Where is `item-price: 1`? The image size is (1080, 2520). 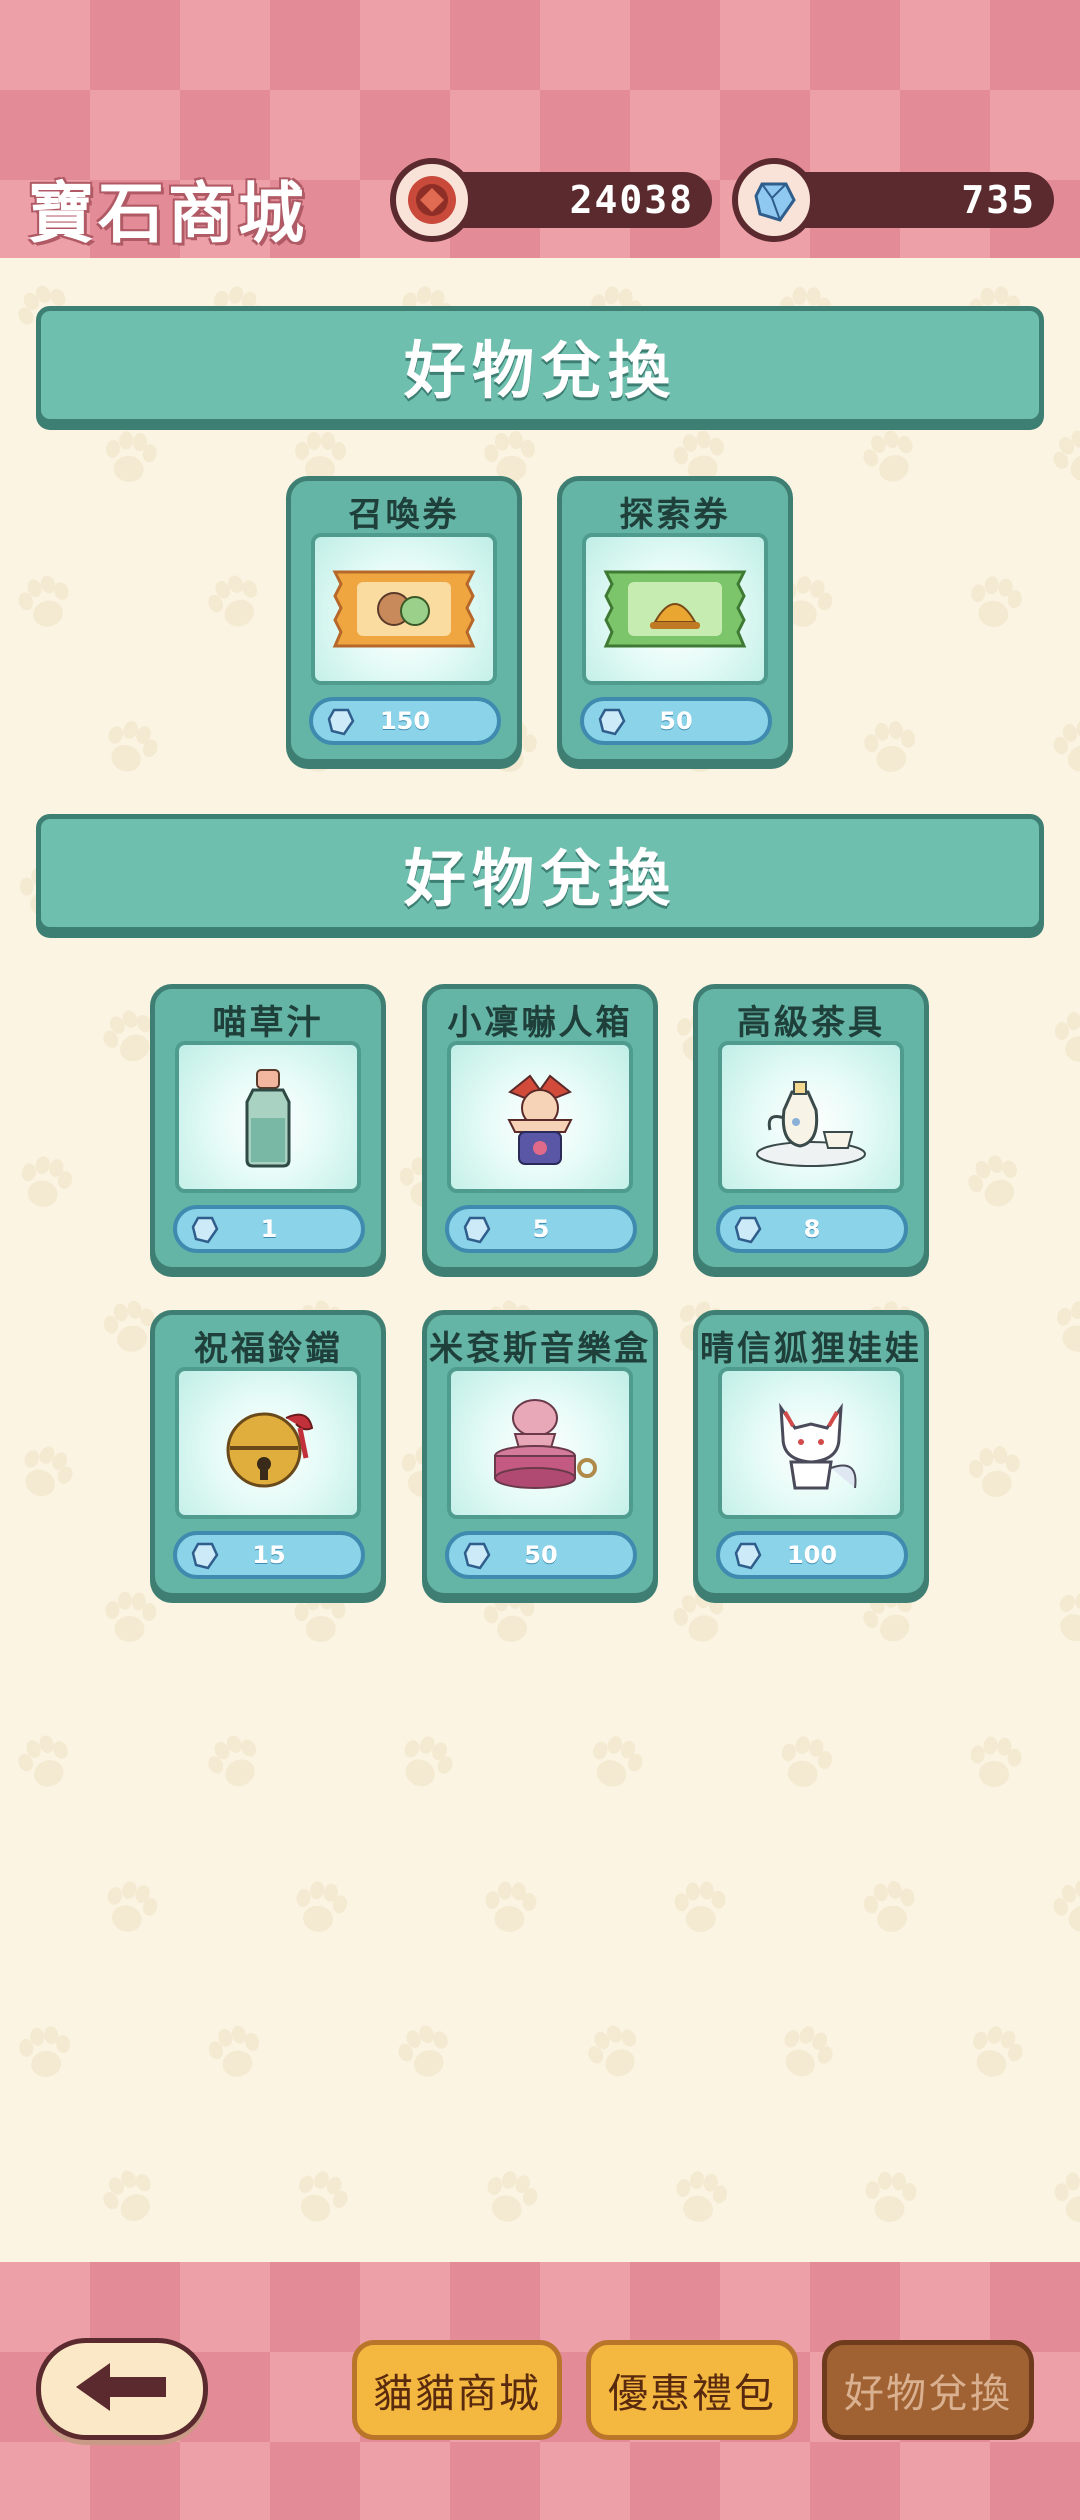
item-price: 1 is located at coordinates (269, 1229).